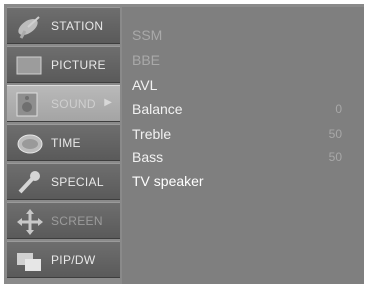 The height and width of the screenshot is (287, 369). Describe the element at coordinates (146, 60) in the screenshot. I see `menu-item-label: BBE` at that location.